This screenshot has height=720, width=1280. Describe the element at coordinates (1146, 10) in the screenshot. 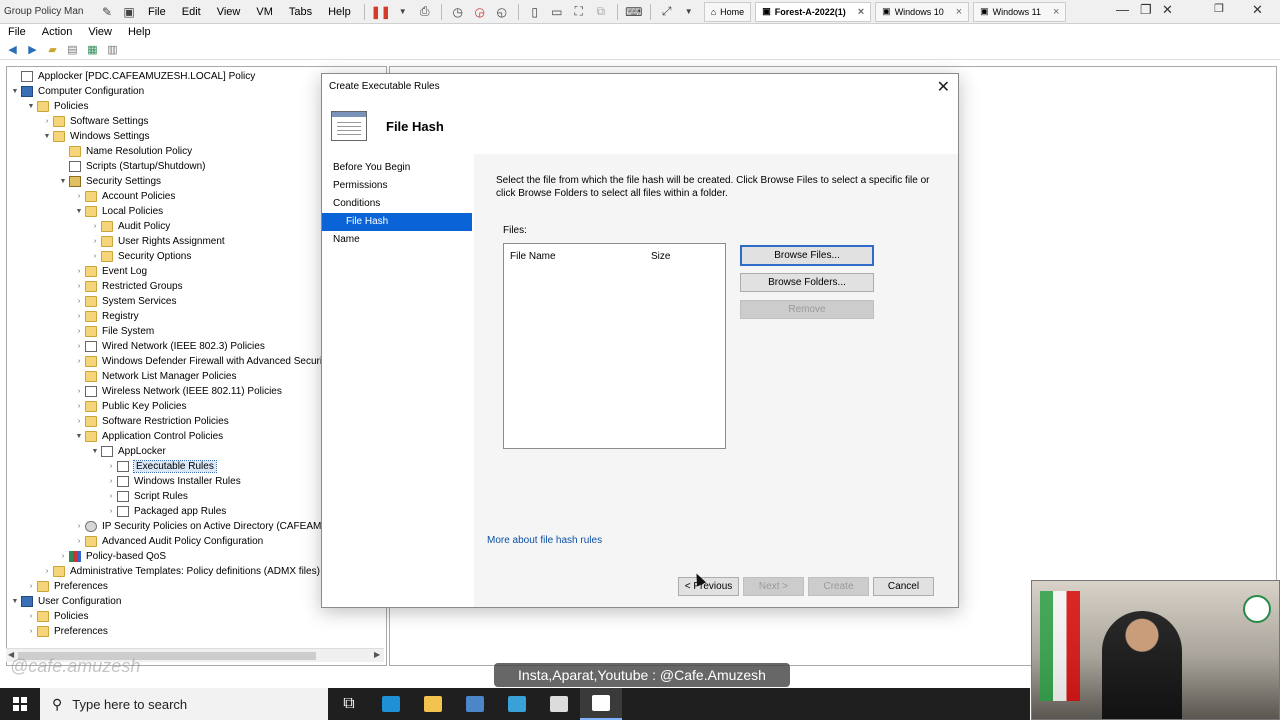

I see `restore-icon: ❐` at that location.